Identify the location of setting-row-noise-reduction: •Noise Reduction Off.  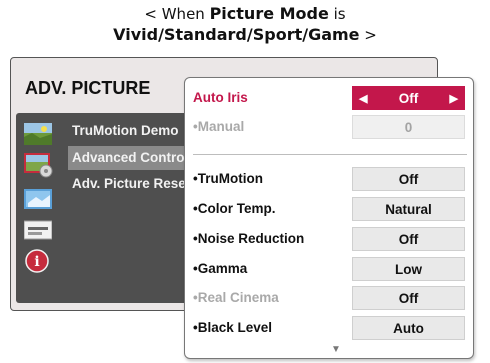
(329, 239).